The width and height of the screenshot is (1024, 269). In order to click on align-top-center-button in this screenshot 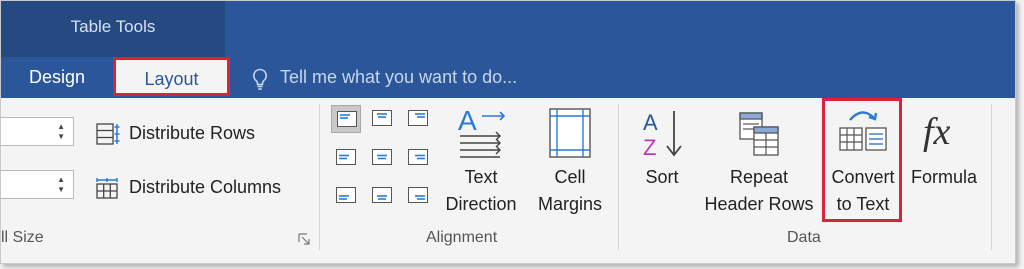, I will do `click(382, 119)`.